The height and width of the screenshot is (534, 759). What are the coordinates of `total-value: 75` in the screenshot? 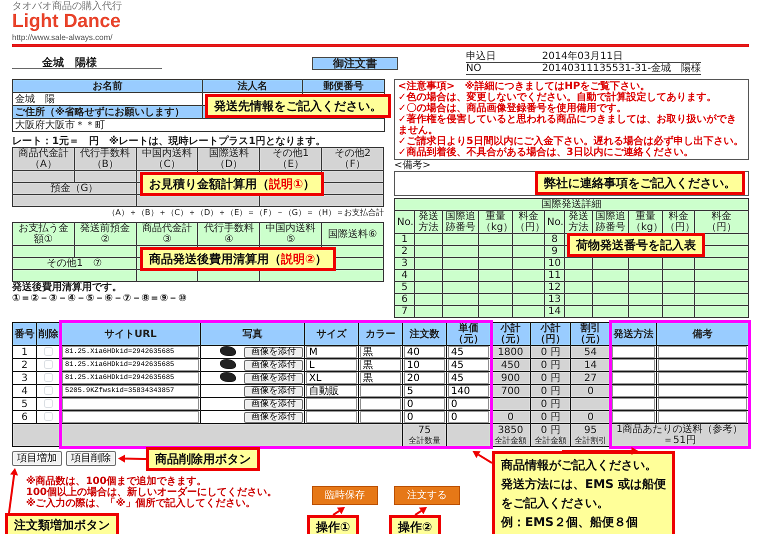 It's located at (424, 430).